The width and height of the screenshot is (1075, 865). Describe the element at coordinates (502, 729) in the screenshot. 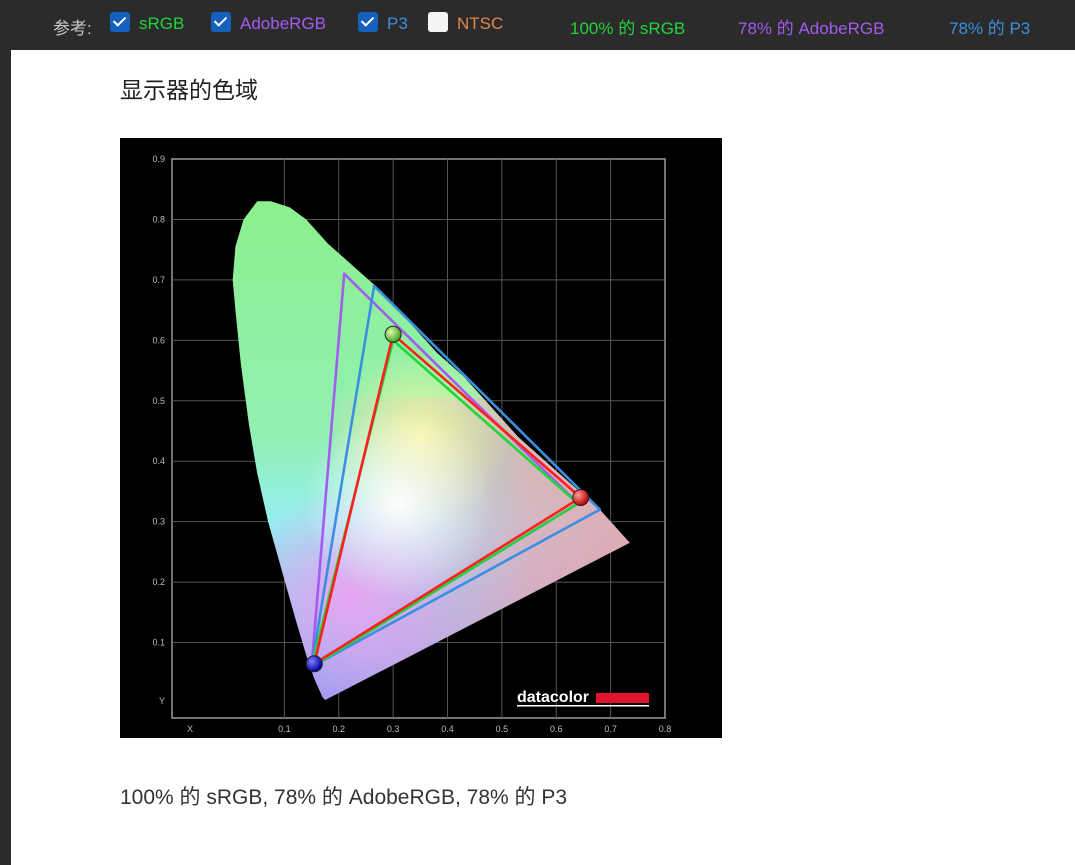

I see `x-tick-label: 0.5` at that location.